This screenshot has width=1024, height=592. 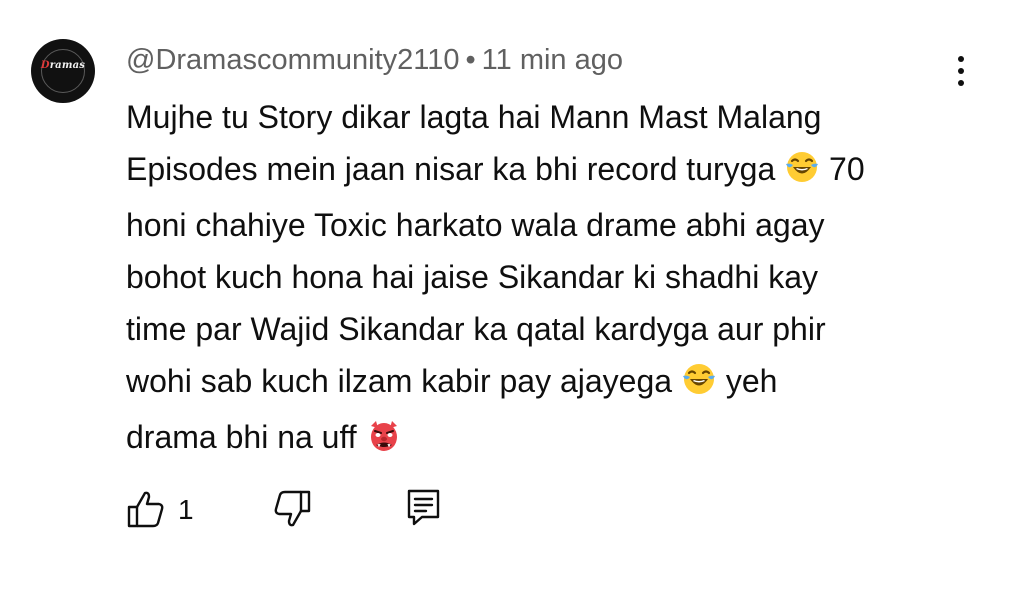 I want to click on comment-line-text: wohi sab kuch ilzam kabir pay ajayega, so click(x=399, y=381).